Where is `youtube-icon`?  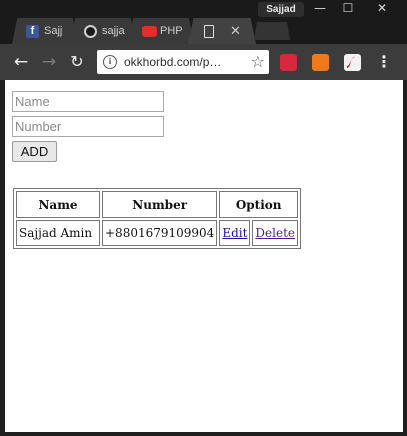
youtube-icon is located at coordinates (149, 31).